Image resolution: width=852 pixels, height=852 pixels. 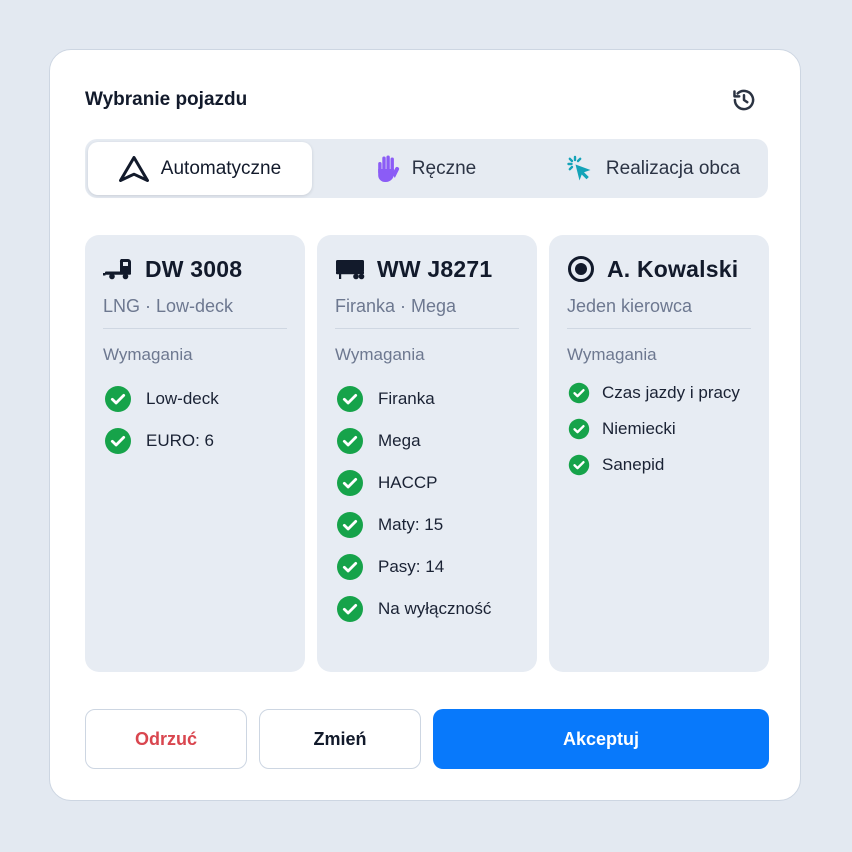 What do you see at coordinates (161, 441) in the screenshot?
I see `list-item: EURO: 6` at bounding box center [161, 441].